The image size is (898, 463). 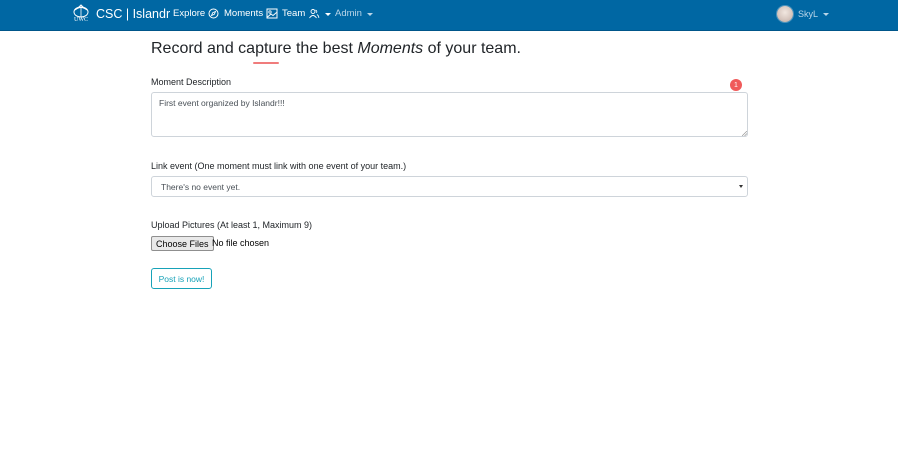 I want to click on user-menu: SkyL, so click(x=803, y=14).